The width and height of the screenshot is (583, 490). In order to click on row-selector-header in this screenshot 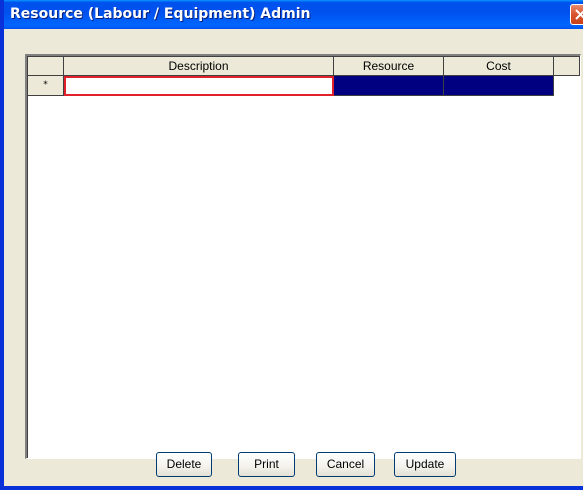, I will do `click(46, 66)`.